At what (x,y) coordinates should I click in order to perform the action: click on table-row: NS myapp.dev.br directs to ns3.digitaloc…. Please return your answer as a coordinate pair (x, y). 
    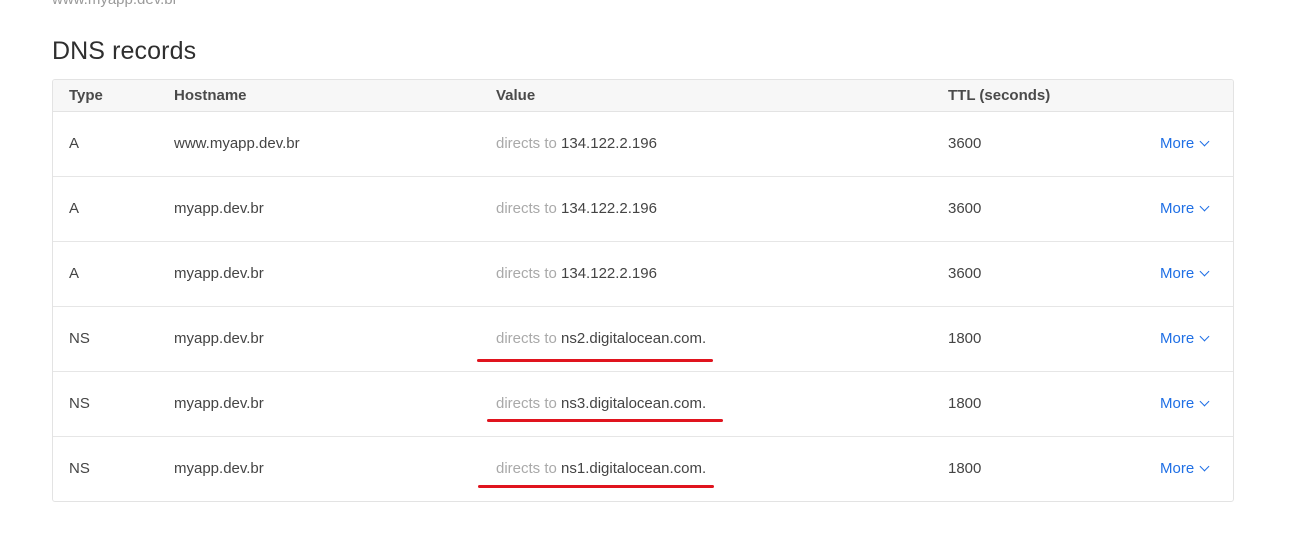
    Looking at the image, I should click on (643, 404).